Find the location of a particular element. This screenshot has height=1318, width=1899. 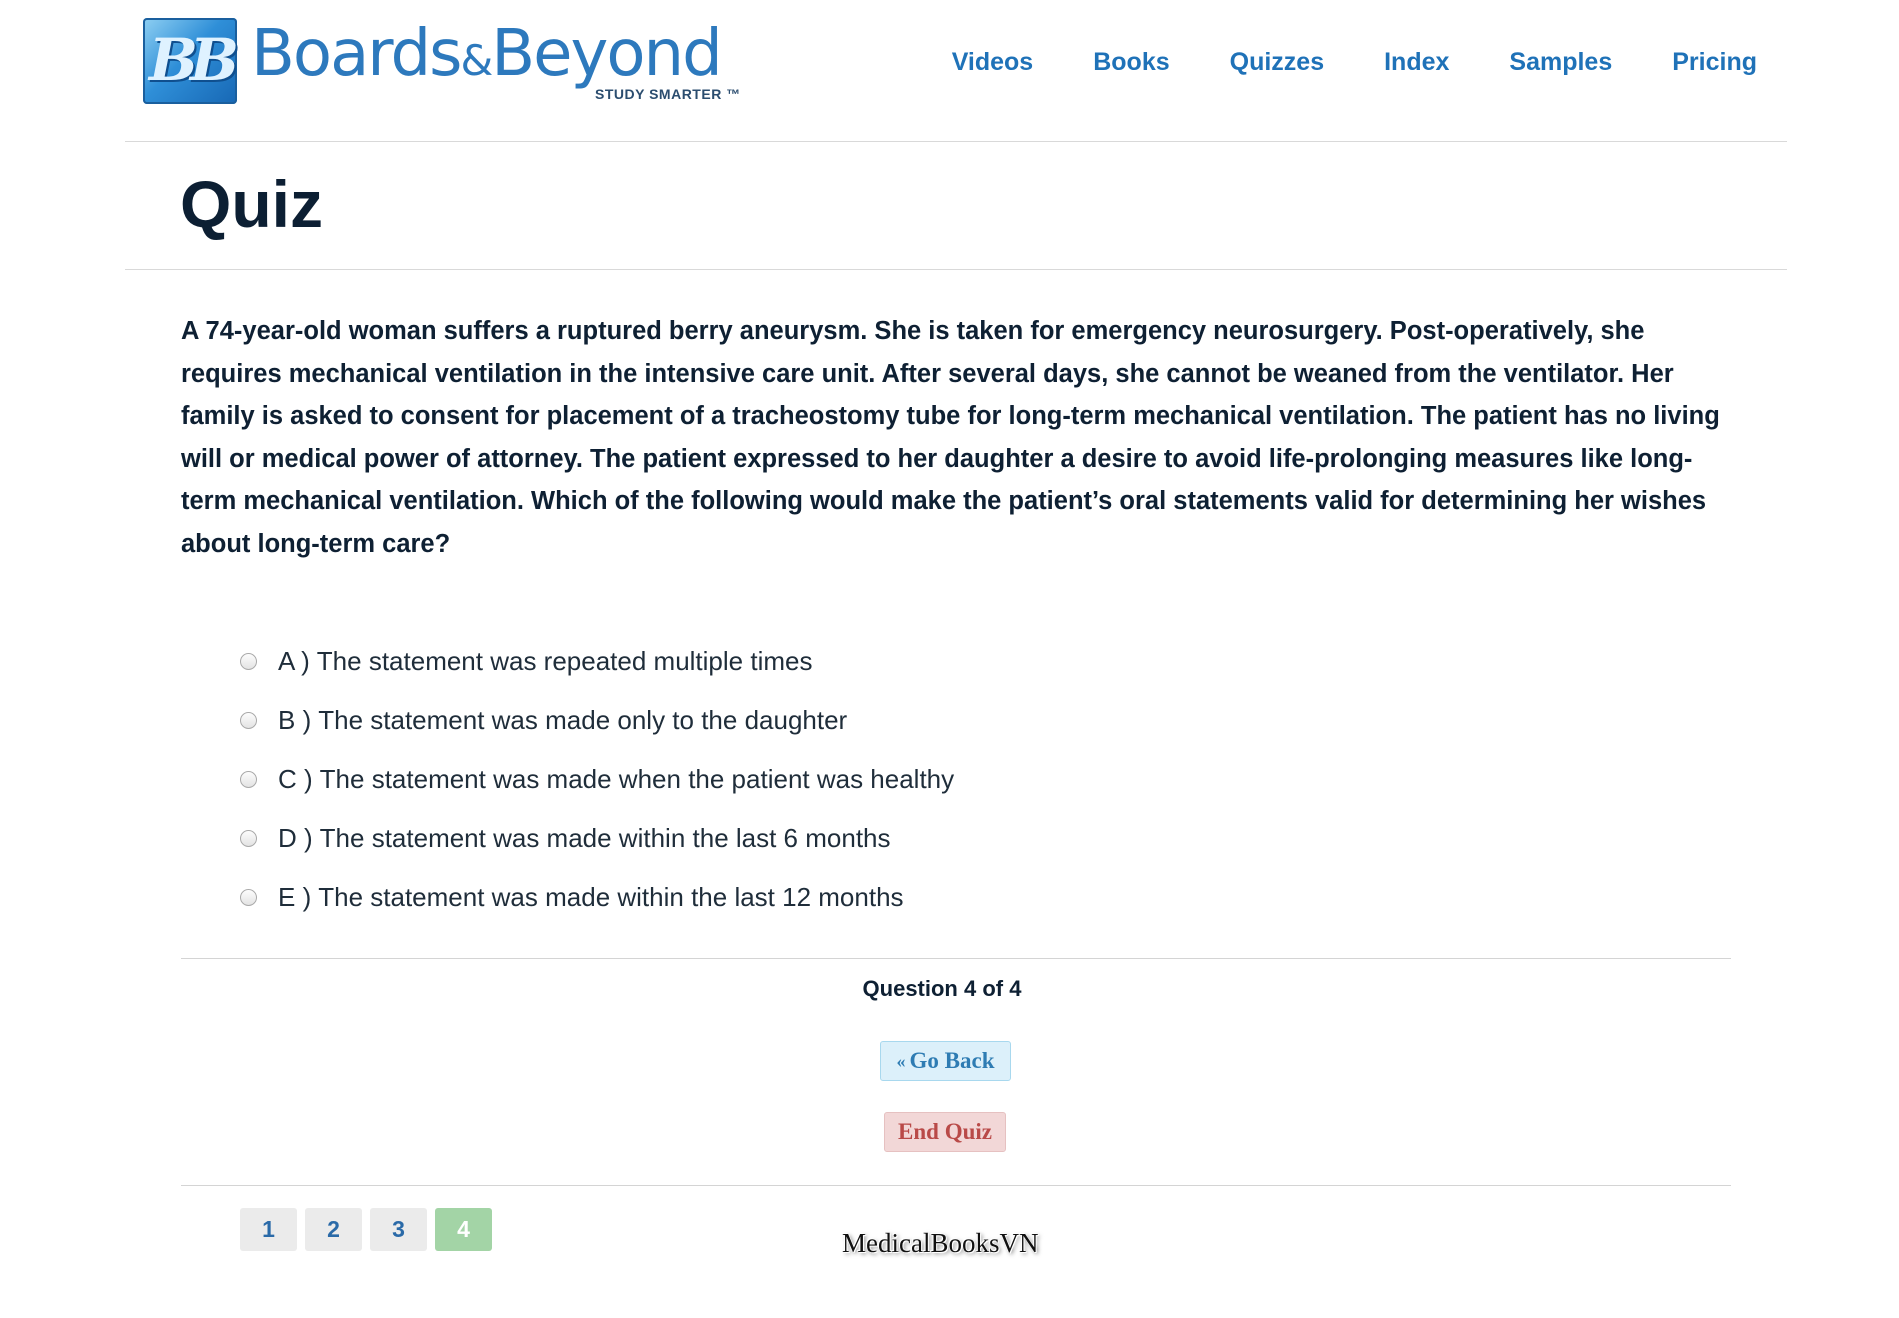

page-button-1: 1 is located at coordinates (268, 1229).